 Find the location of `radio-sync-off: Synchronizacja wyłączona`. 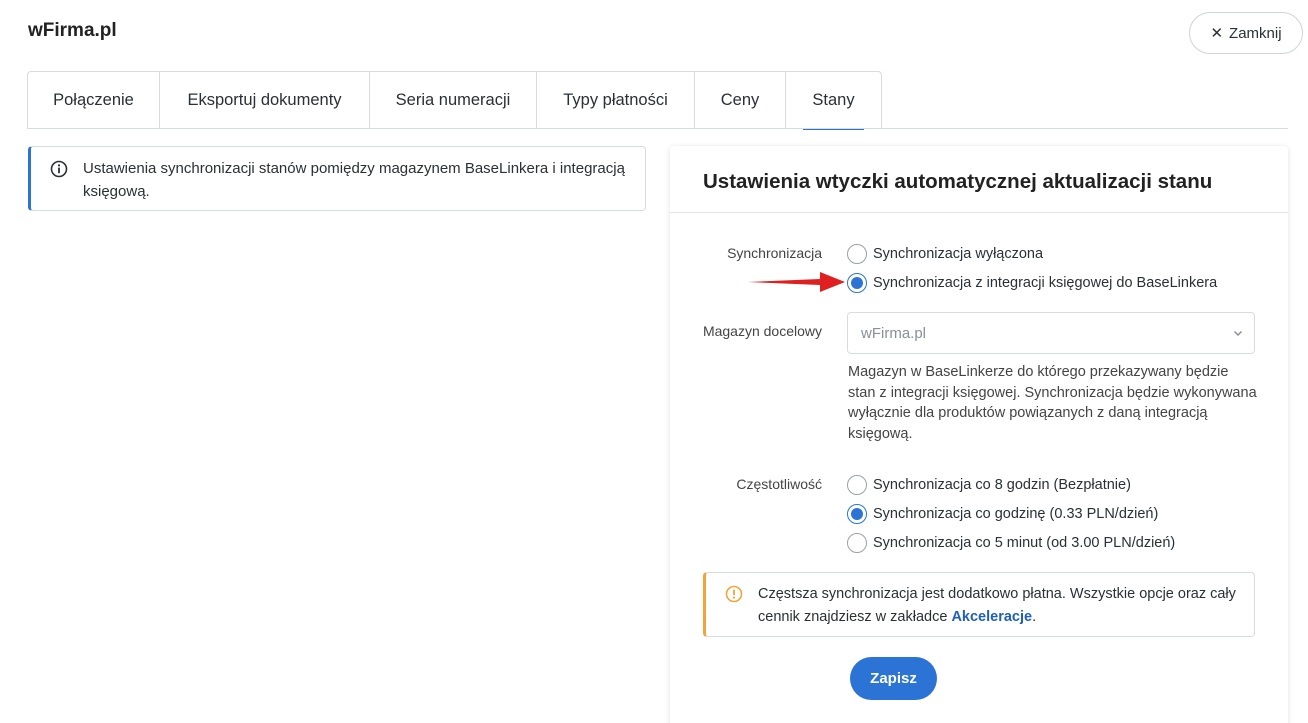

radio-sync-off: Synchronizacja wyłączona is located at coordinates (945, 254).